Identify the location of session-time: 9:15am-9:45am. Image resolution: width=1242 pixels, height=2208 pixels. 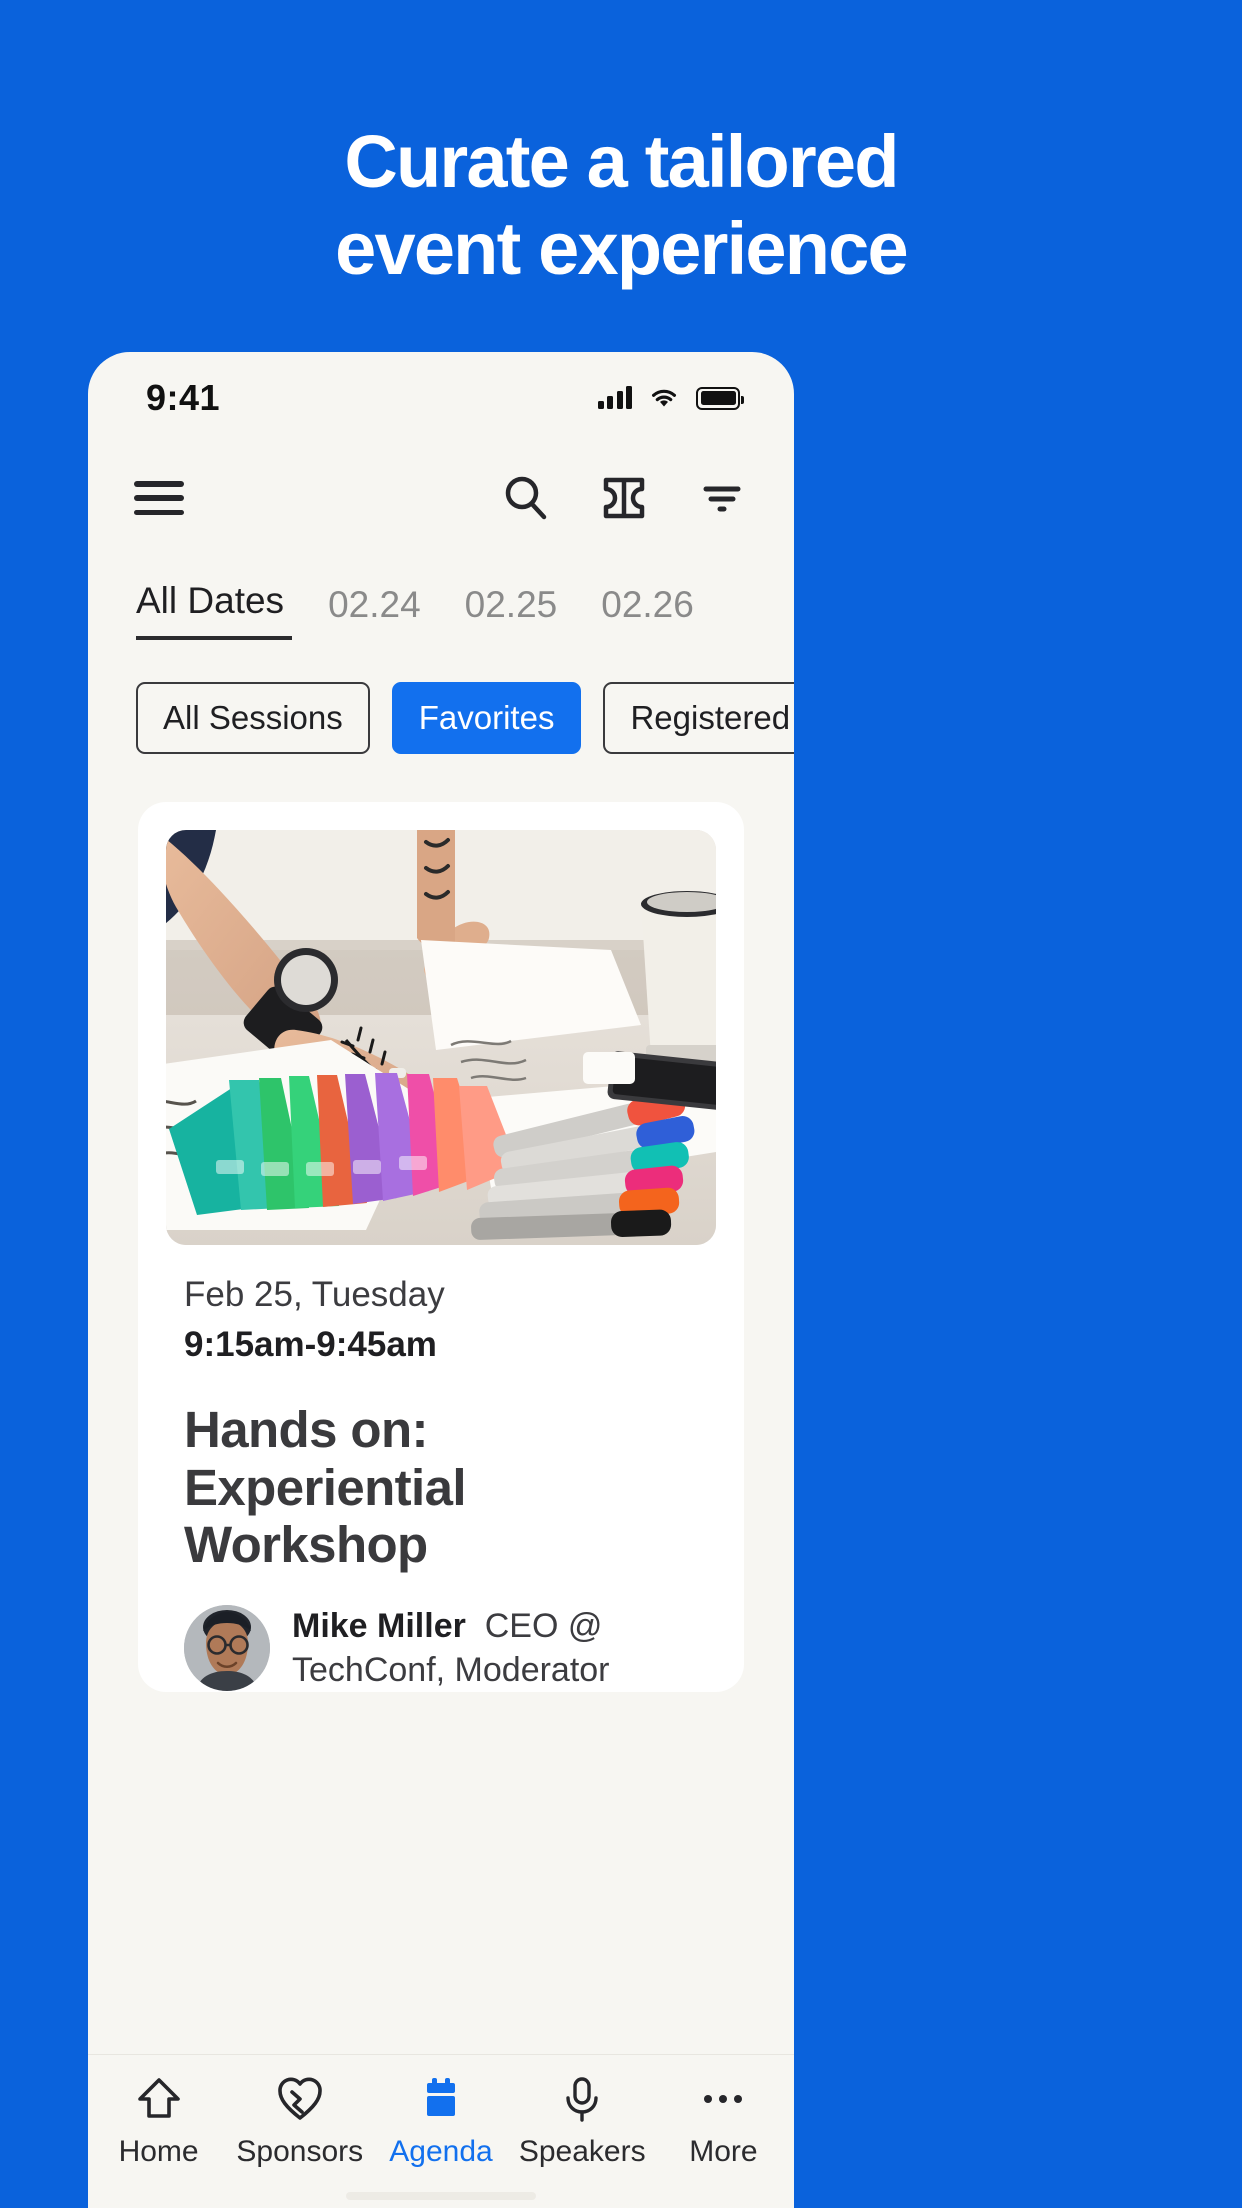
(310, 1344).